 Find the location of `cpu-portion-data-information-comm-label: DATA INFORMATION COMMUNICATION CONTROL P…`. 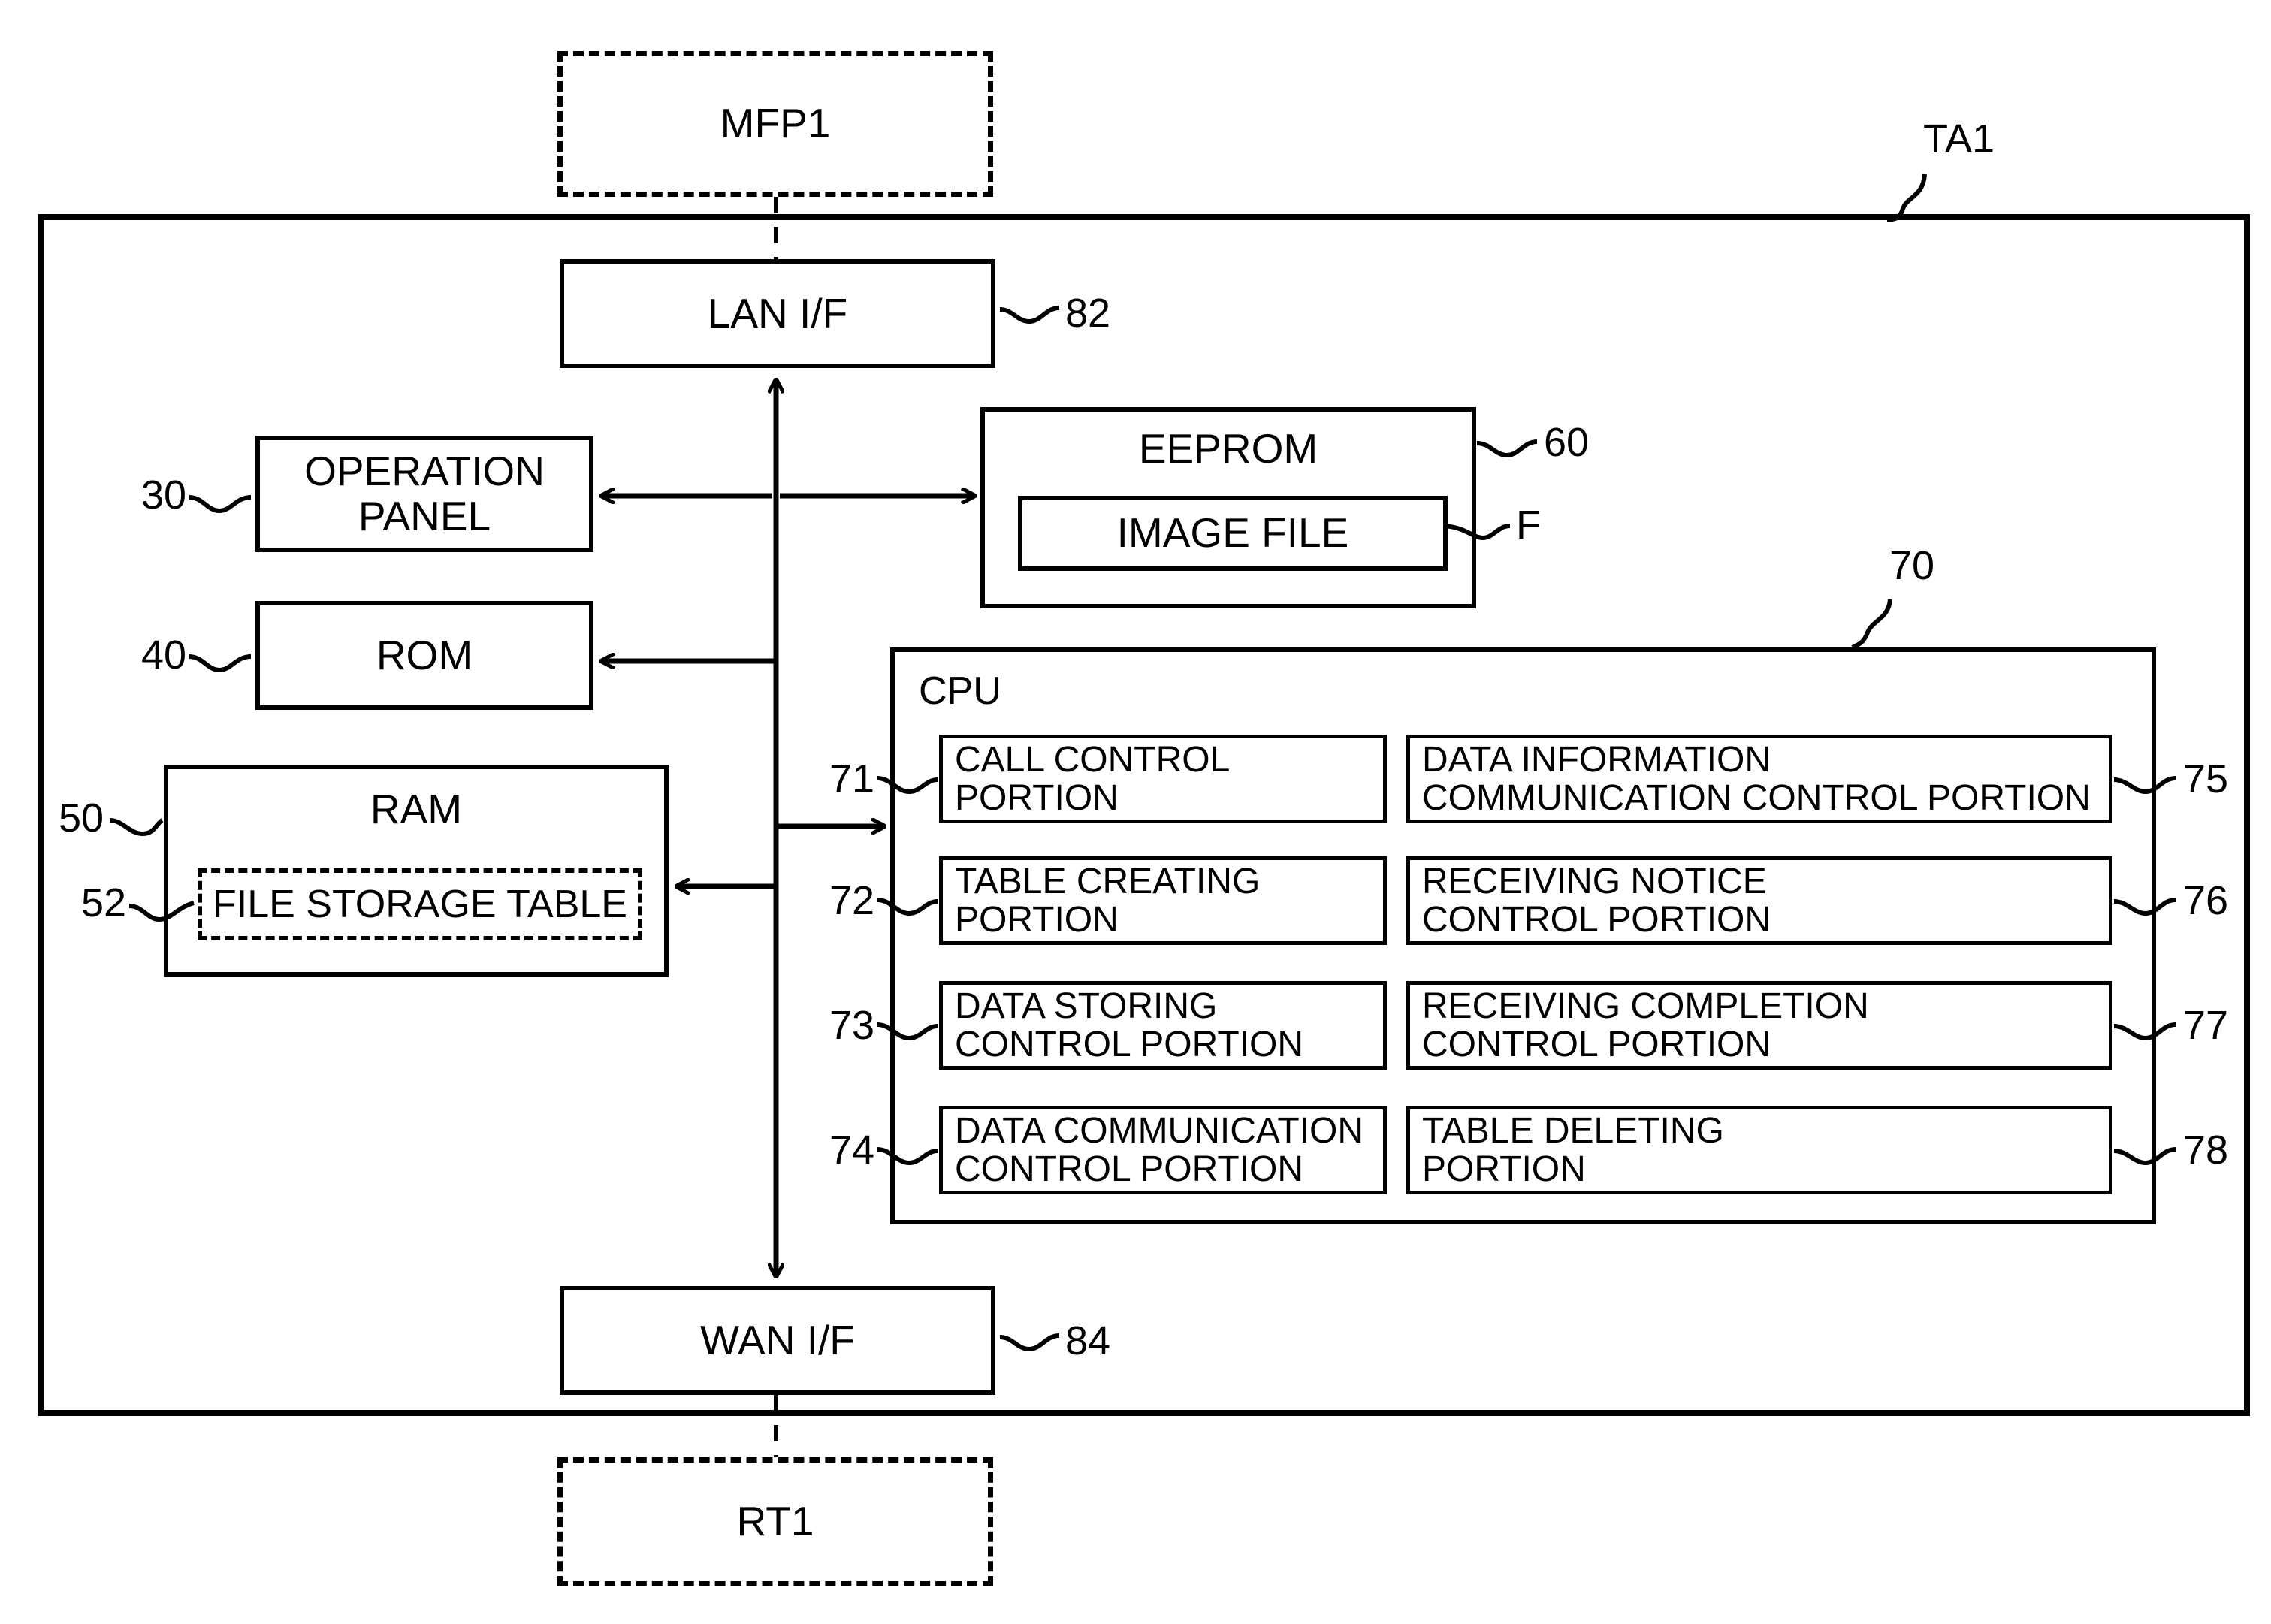

cpu-portion-data-information-comm-label: DATA INFORMATION COMMUNICATION CONTROL P… is located at coordinates (1757, 778).